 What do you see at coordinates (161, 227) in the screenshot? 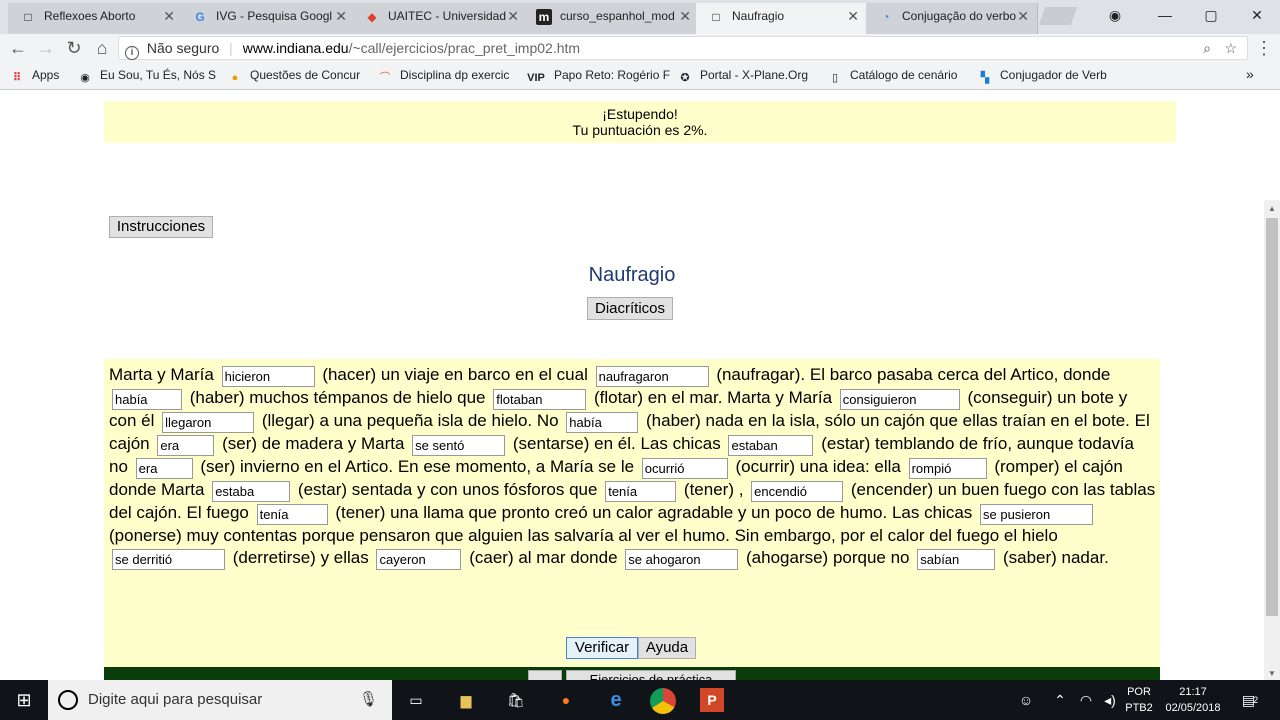
I see `instructions-button: Instrucciones` at bounding box center [161, 227].